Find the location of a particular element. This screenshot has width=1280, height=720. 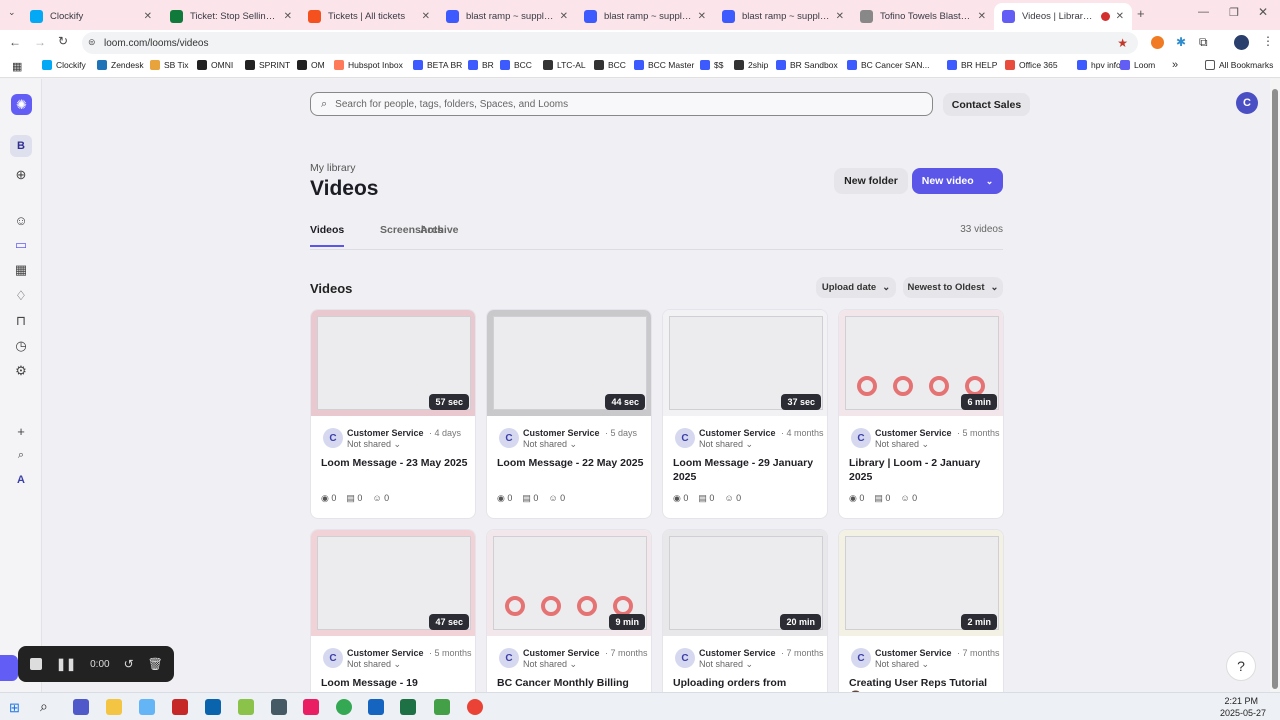

bookmark-link: 2ship is located at coordinates (751, 65).